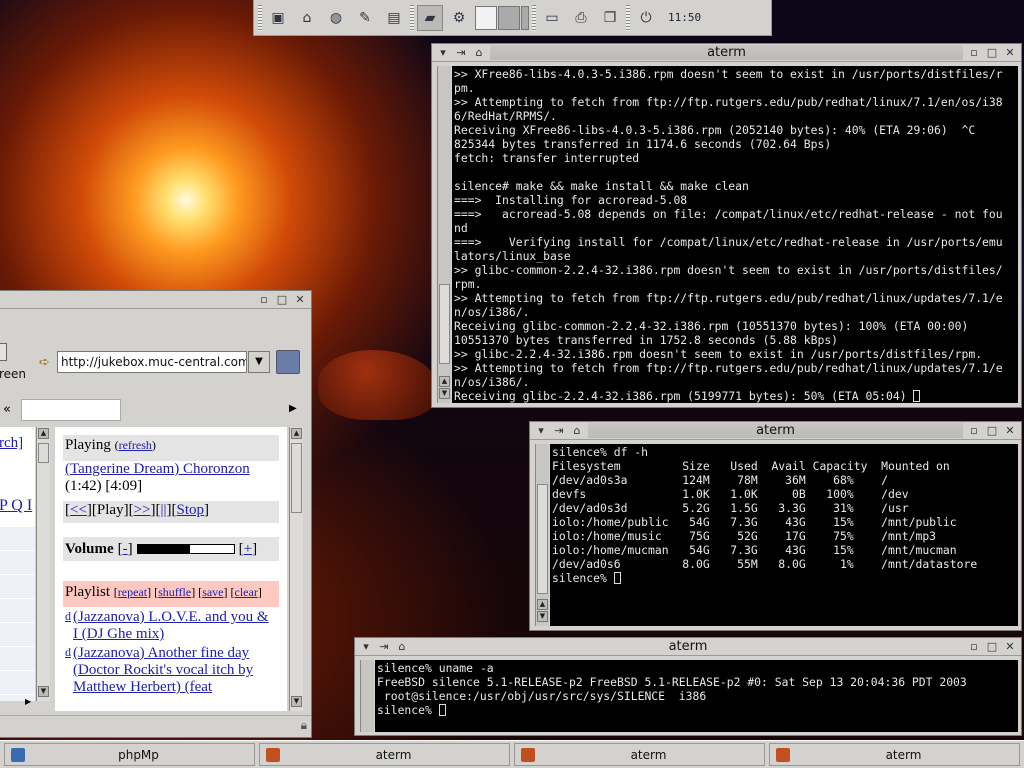 The width and height of the screenshot is (1024, 768). I want to click on volume-bar, so click(185, 549).